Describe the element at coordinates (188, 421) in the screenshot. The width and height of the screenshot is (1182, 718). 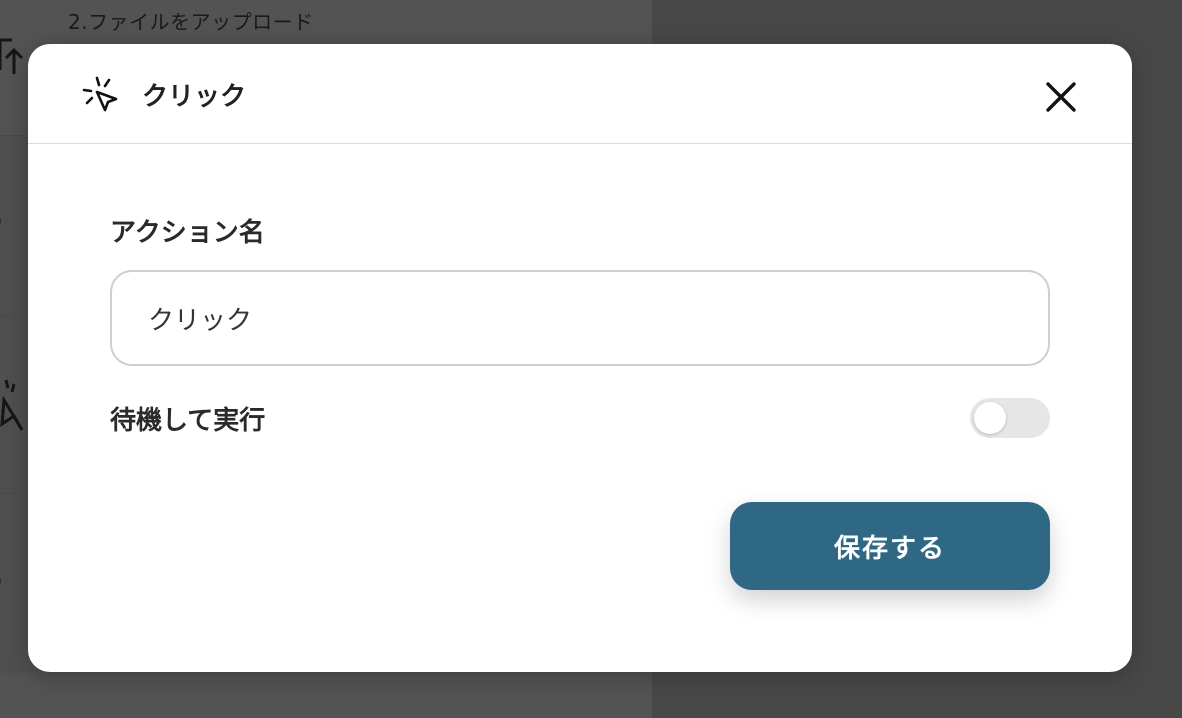
I see `wait-and-run-label: 待機して実行` at that location.